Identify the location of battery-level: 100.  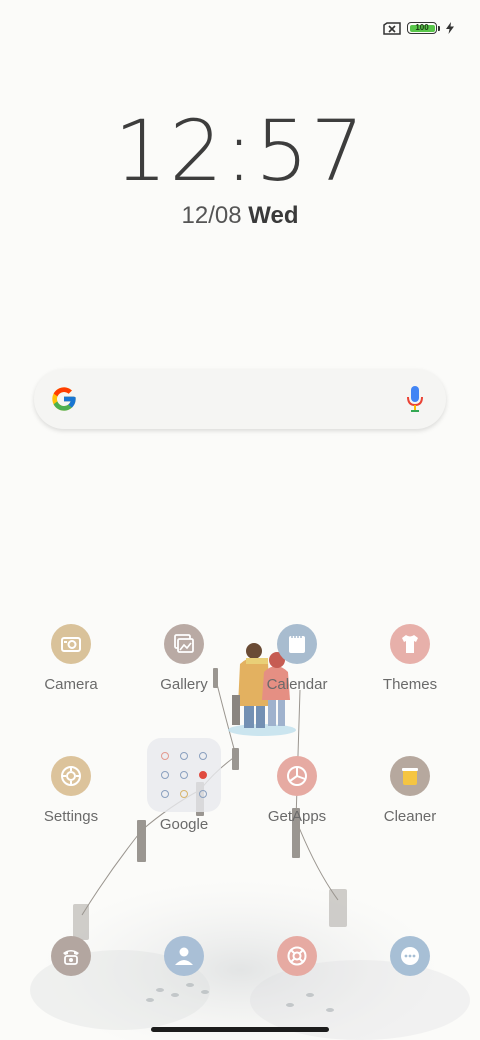
(422, 27).